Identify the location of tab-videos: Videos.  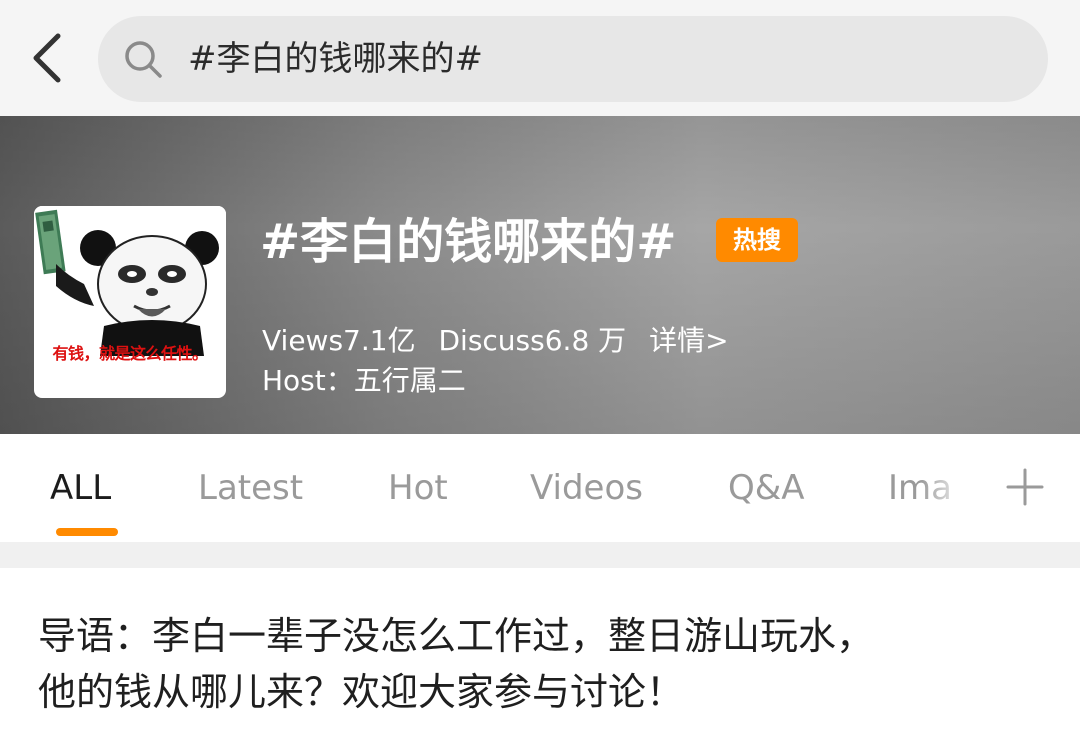
(586, 488).